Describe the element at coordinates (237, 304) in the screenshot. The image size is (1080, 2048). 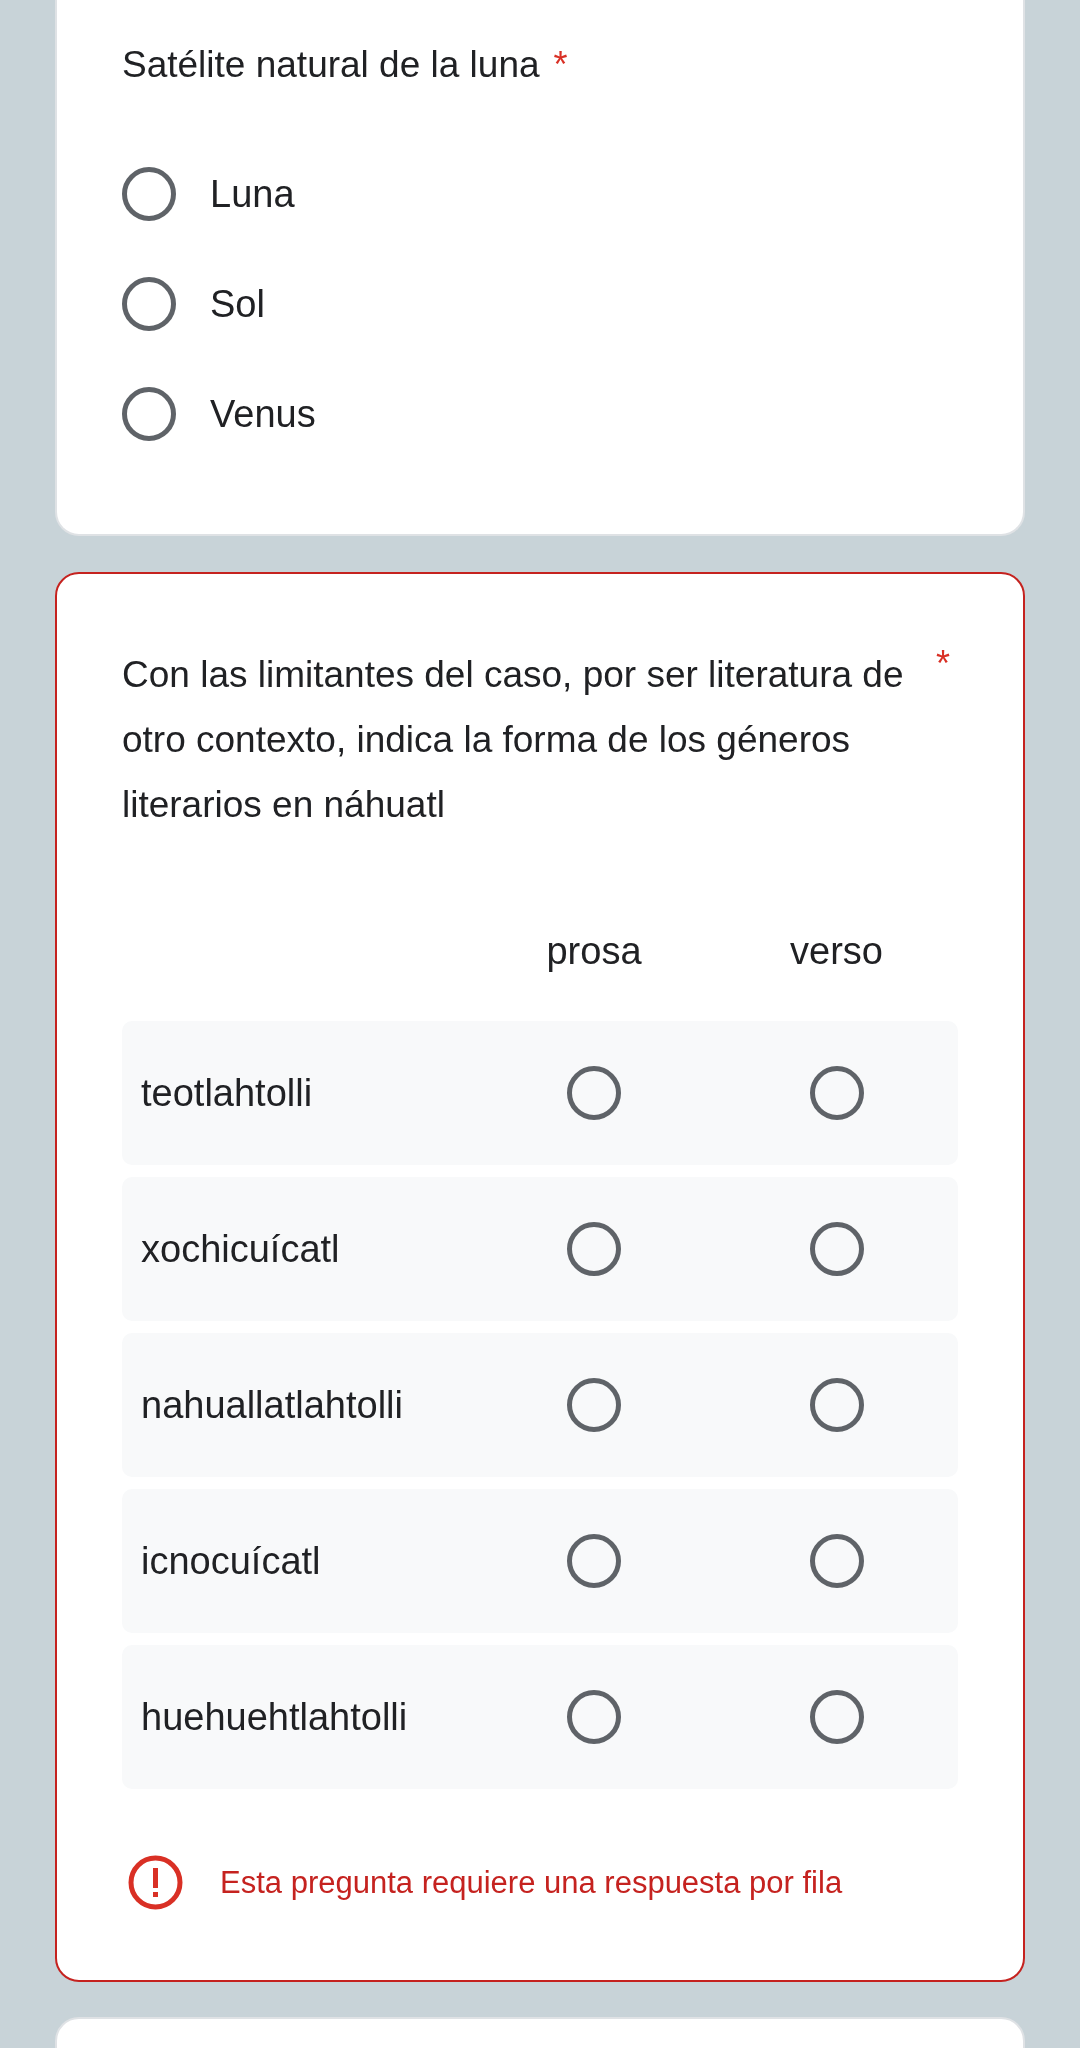
I see `option-label: Sol` at that location.